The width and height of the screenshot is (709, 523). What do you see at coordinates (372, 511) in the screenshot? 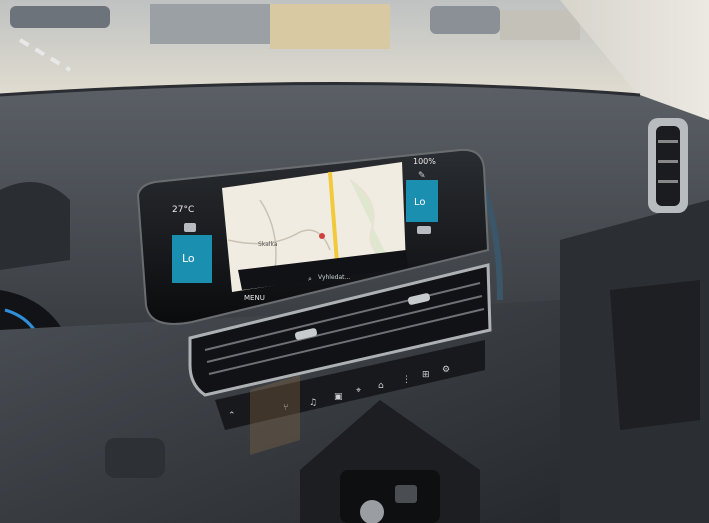
I see `drive-mode-knob` at bounding box center [372, 511].